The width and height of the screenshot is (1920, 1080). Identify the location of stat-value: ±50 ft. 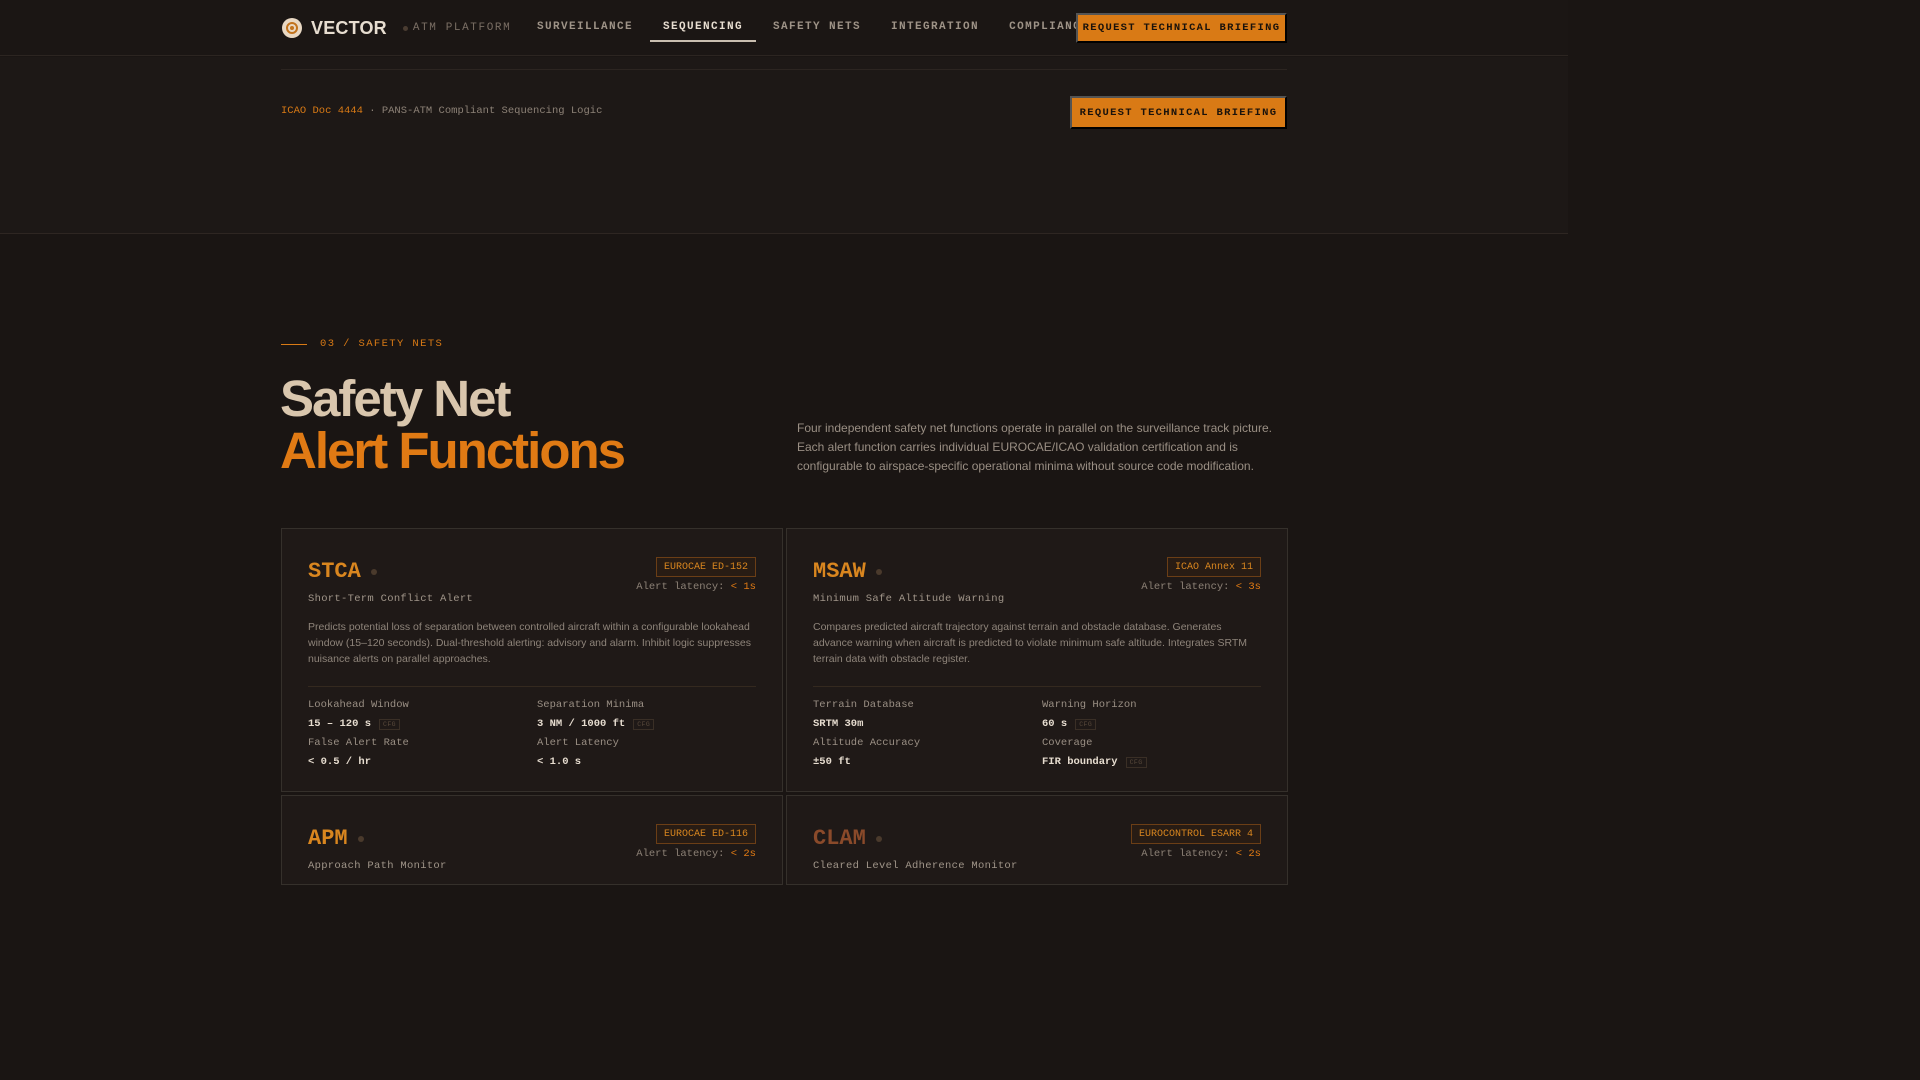
(832, 762).